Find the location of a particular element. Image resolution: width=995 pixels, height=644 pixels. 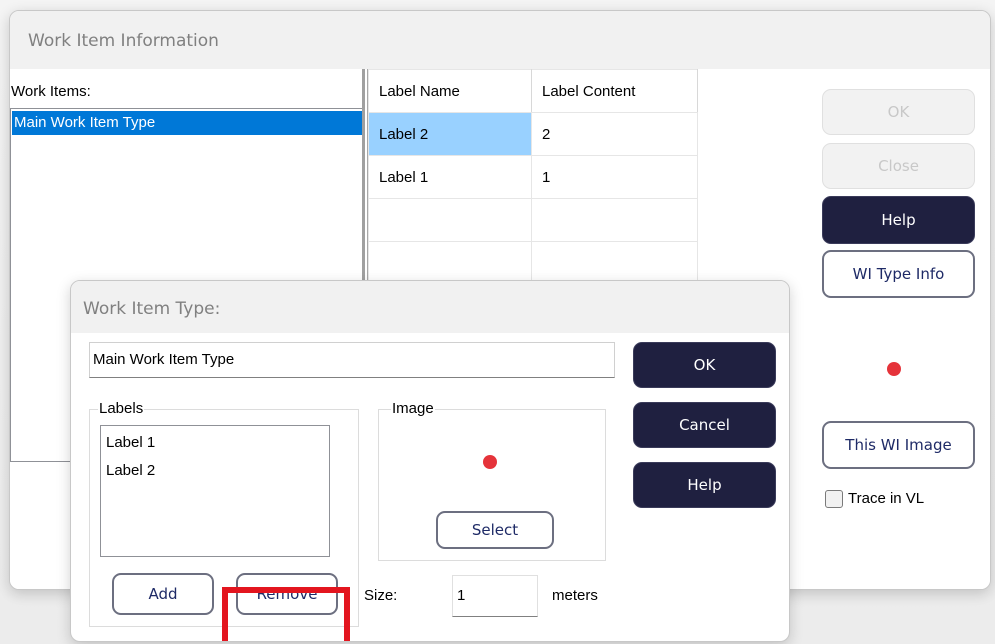

remove-button-highlight is located at coordinates (286, 614).